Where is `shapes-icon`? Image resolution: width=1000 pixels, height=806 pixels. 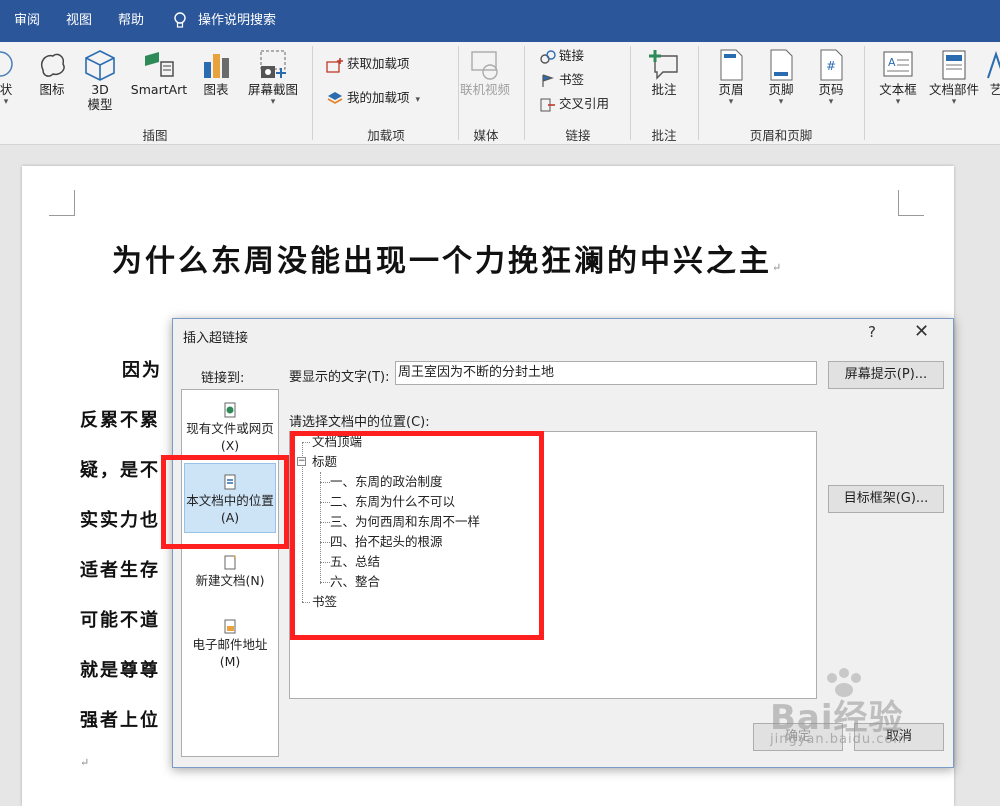 shapes-icon is located at coordinates (6, 64).